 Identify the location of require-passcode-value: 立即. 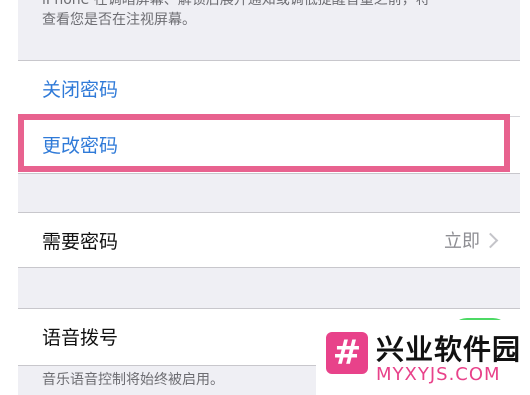
(462, 241).